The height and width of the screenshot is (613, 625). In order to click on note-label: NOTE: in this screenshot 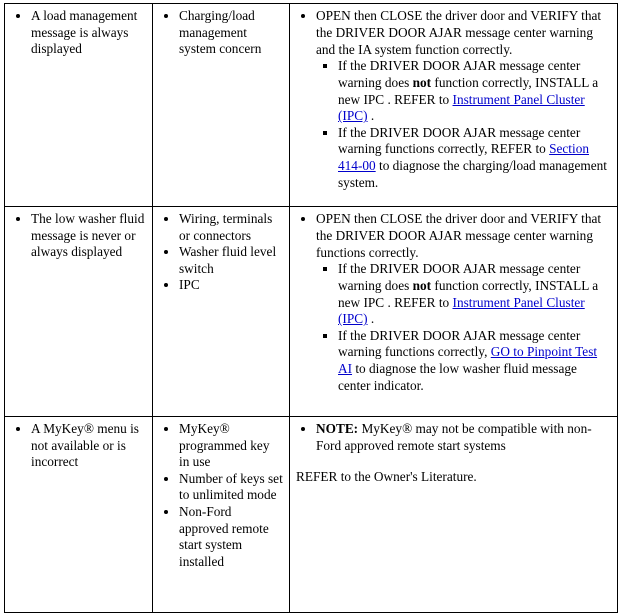, I will do `click(337, 428)`.